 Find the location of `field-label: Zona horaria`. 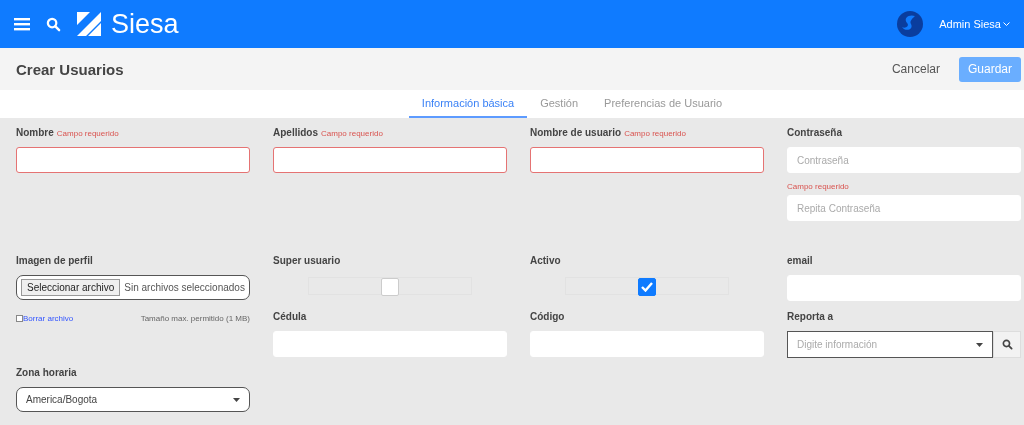

field-label: Zona horaria is located at coordinates (46, 372).